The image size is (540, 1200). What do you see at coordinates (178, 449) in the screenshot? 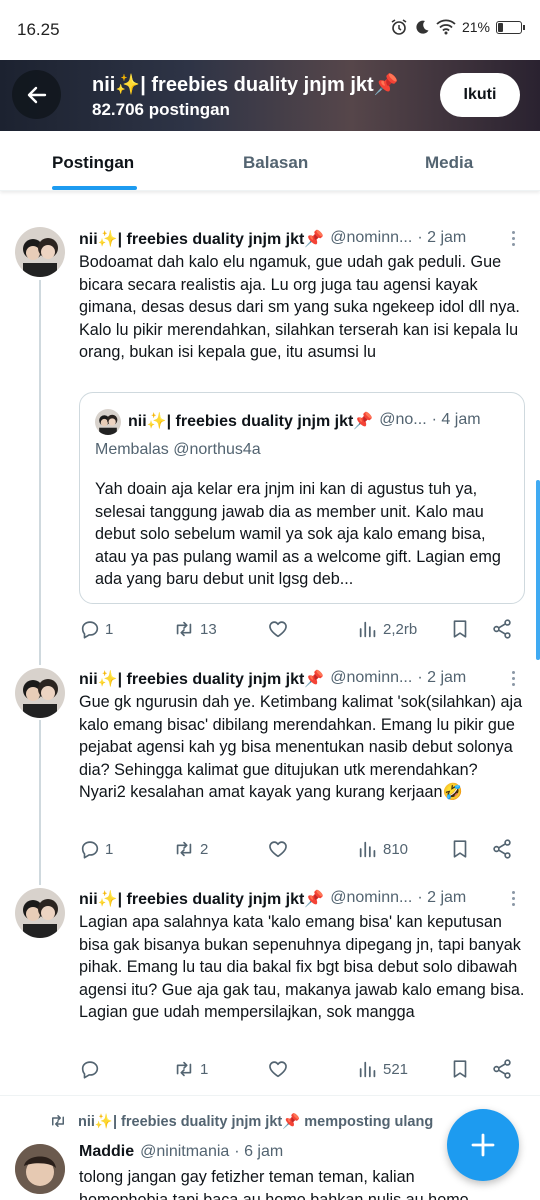
I see `quote-reply-to: Membalas @northus4a` at bounding box center [178, 449].